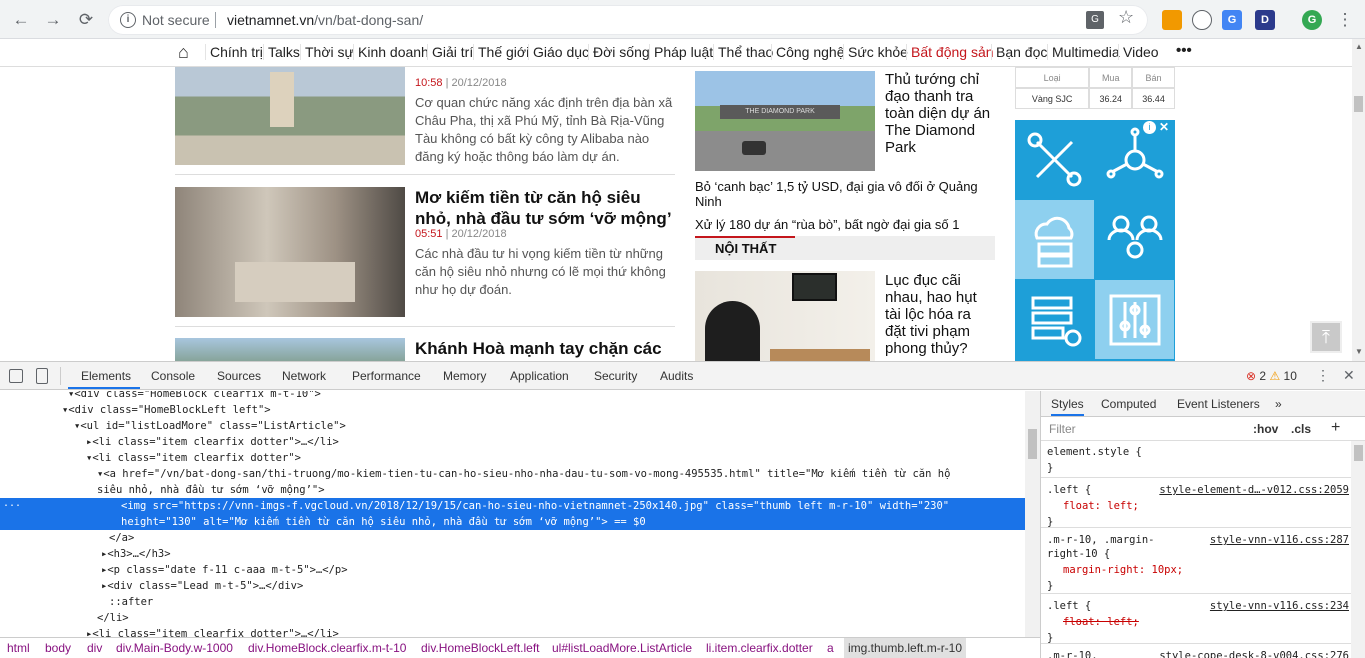 This screenshot has height=658, width=1365. What do you see at coordinates (234, 52) in the screenshot?
I see `nav-item: Chính trị` at bounding box center [234, 52].